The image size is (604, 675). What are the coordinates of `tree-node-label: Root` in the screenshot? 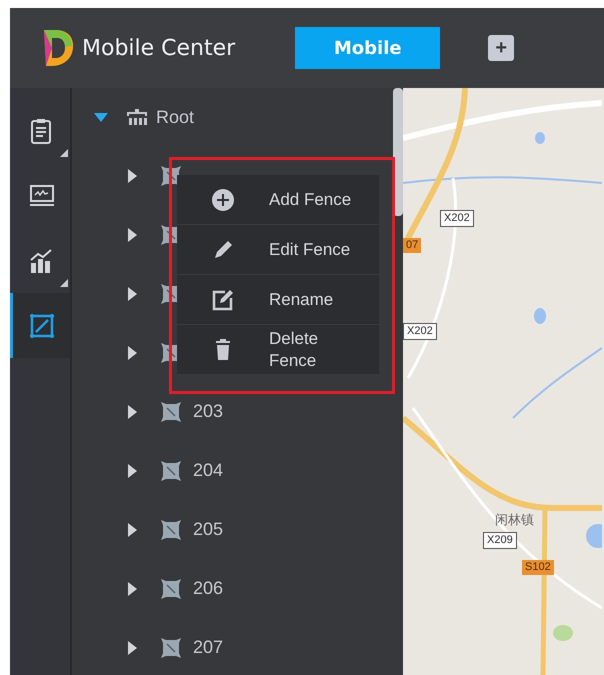 It's located at (175, 117).